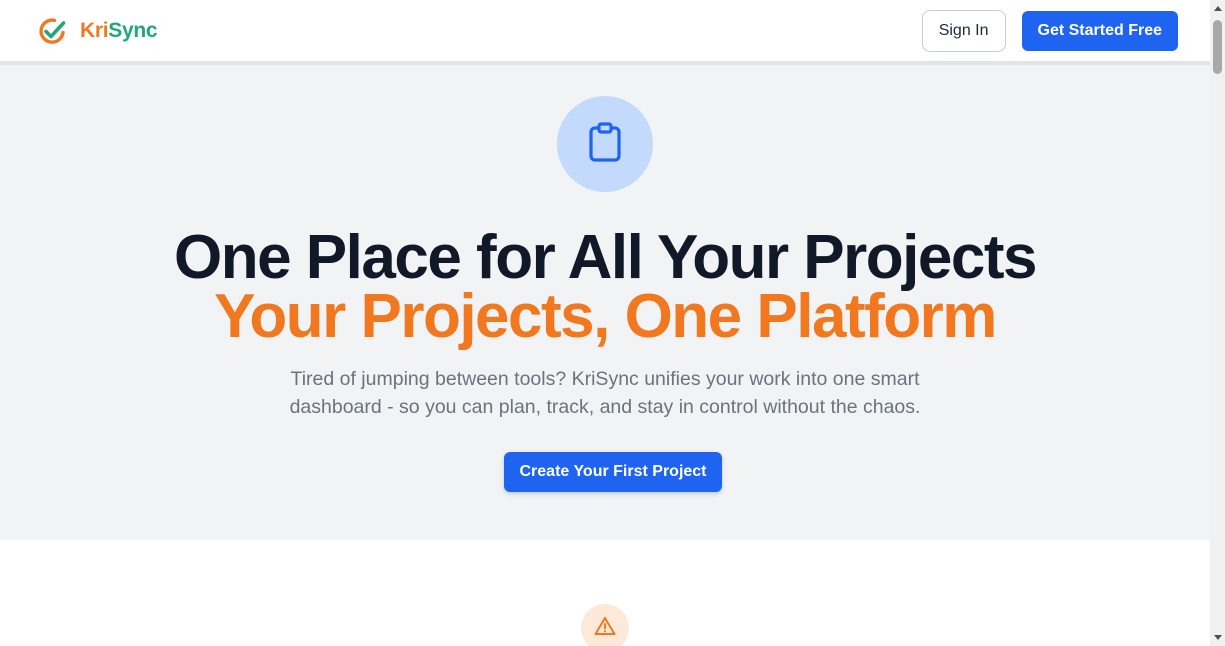 This screenshot has width=1225, height=646. I want to click on header-actions: Sign In Get Started Free, so click(1049, 30).